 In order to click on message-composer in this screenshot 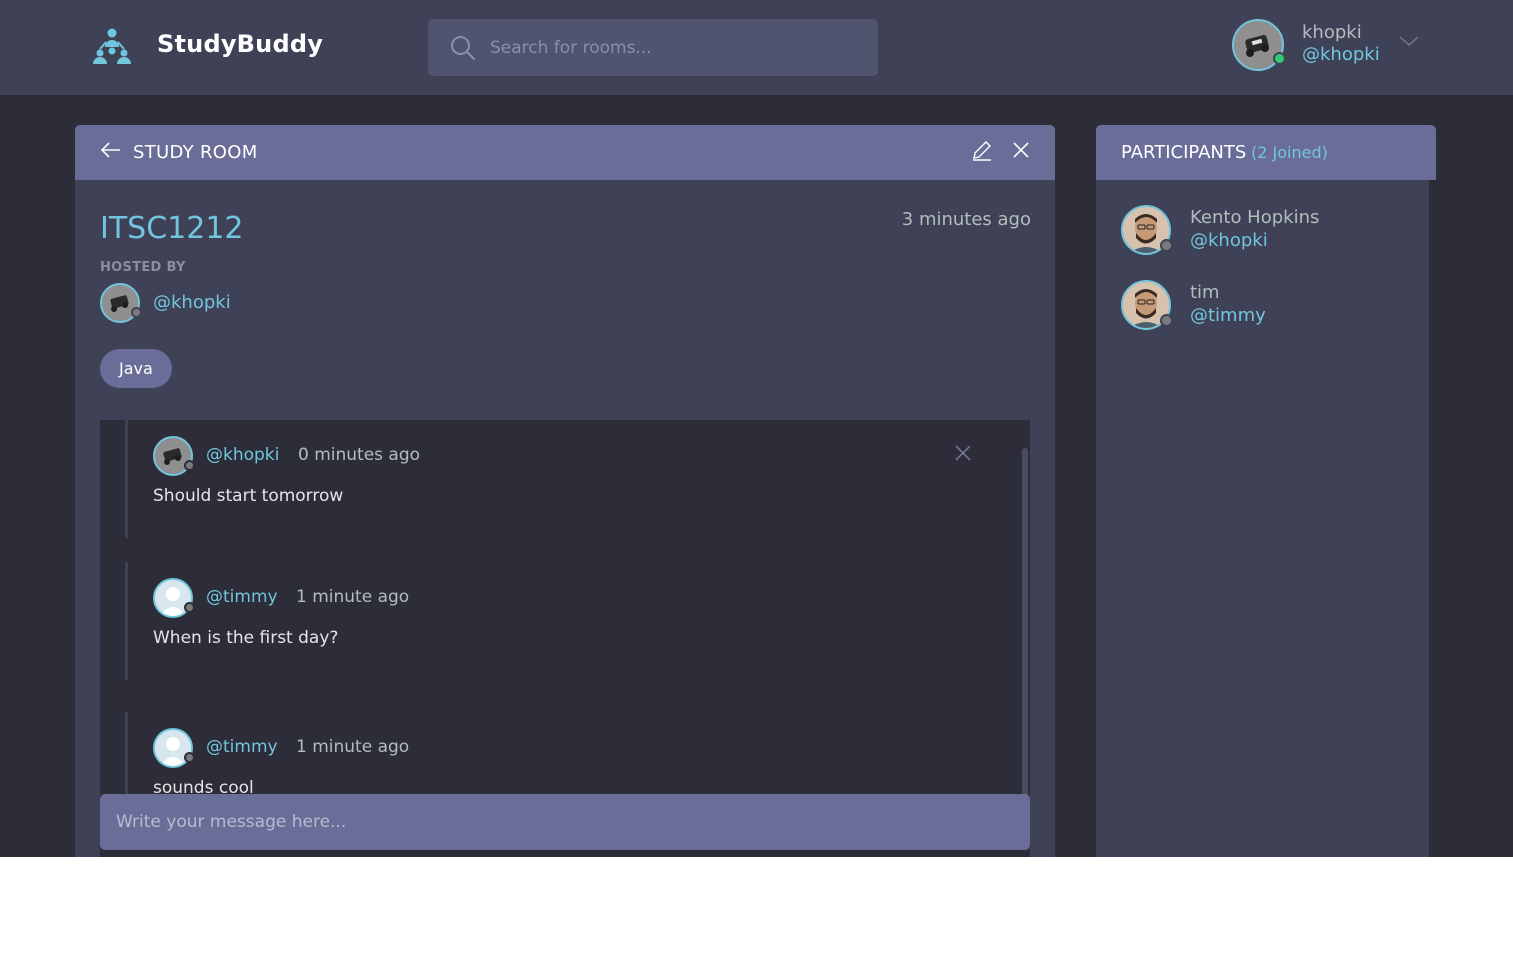, I will do `click(565, 822)`.